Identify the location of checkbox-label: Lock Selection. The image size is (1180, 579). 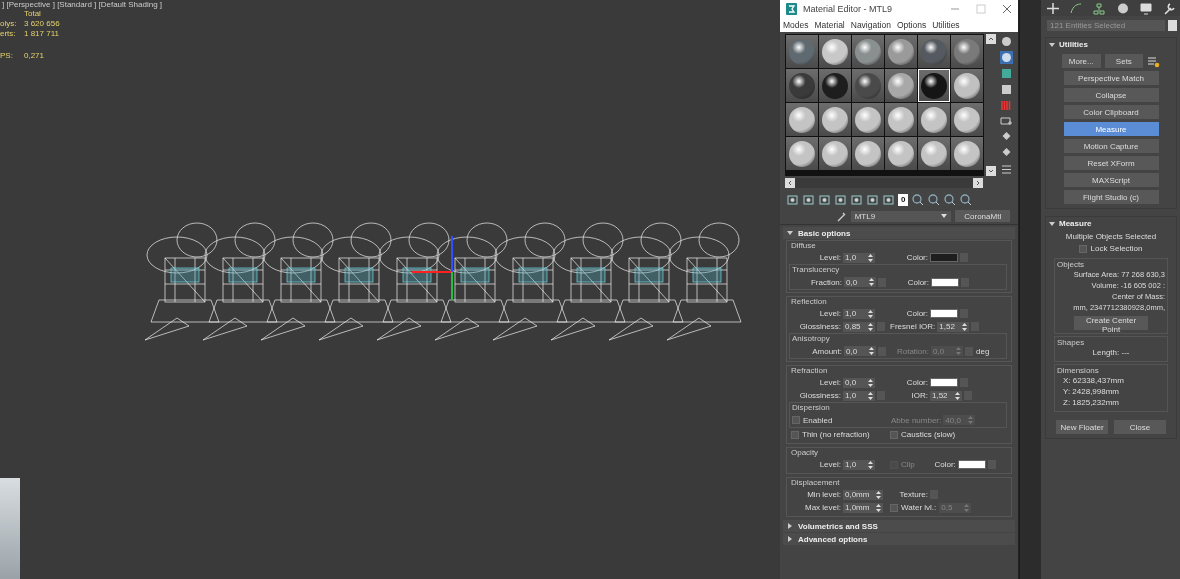
(1116, 248).